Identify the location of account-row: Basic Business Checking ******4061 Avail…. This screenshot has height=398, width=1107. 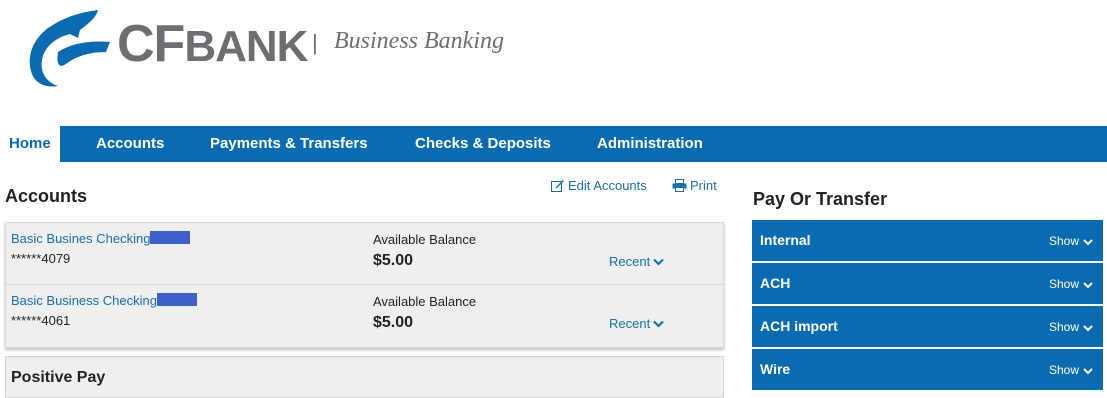
(364, 314).